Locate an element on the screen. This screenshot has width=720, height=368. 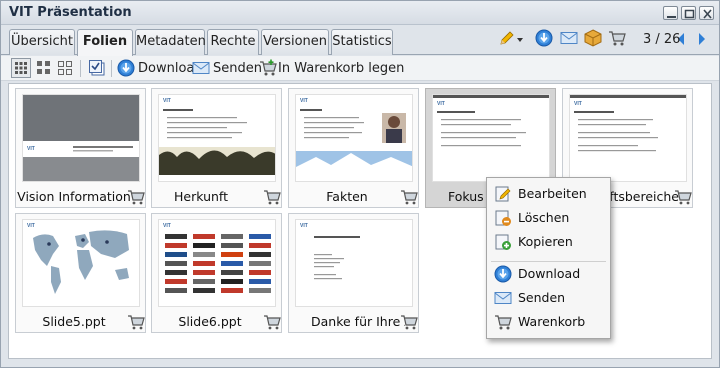
tab-rechte: Rechte is located at coordinates (233, 42).